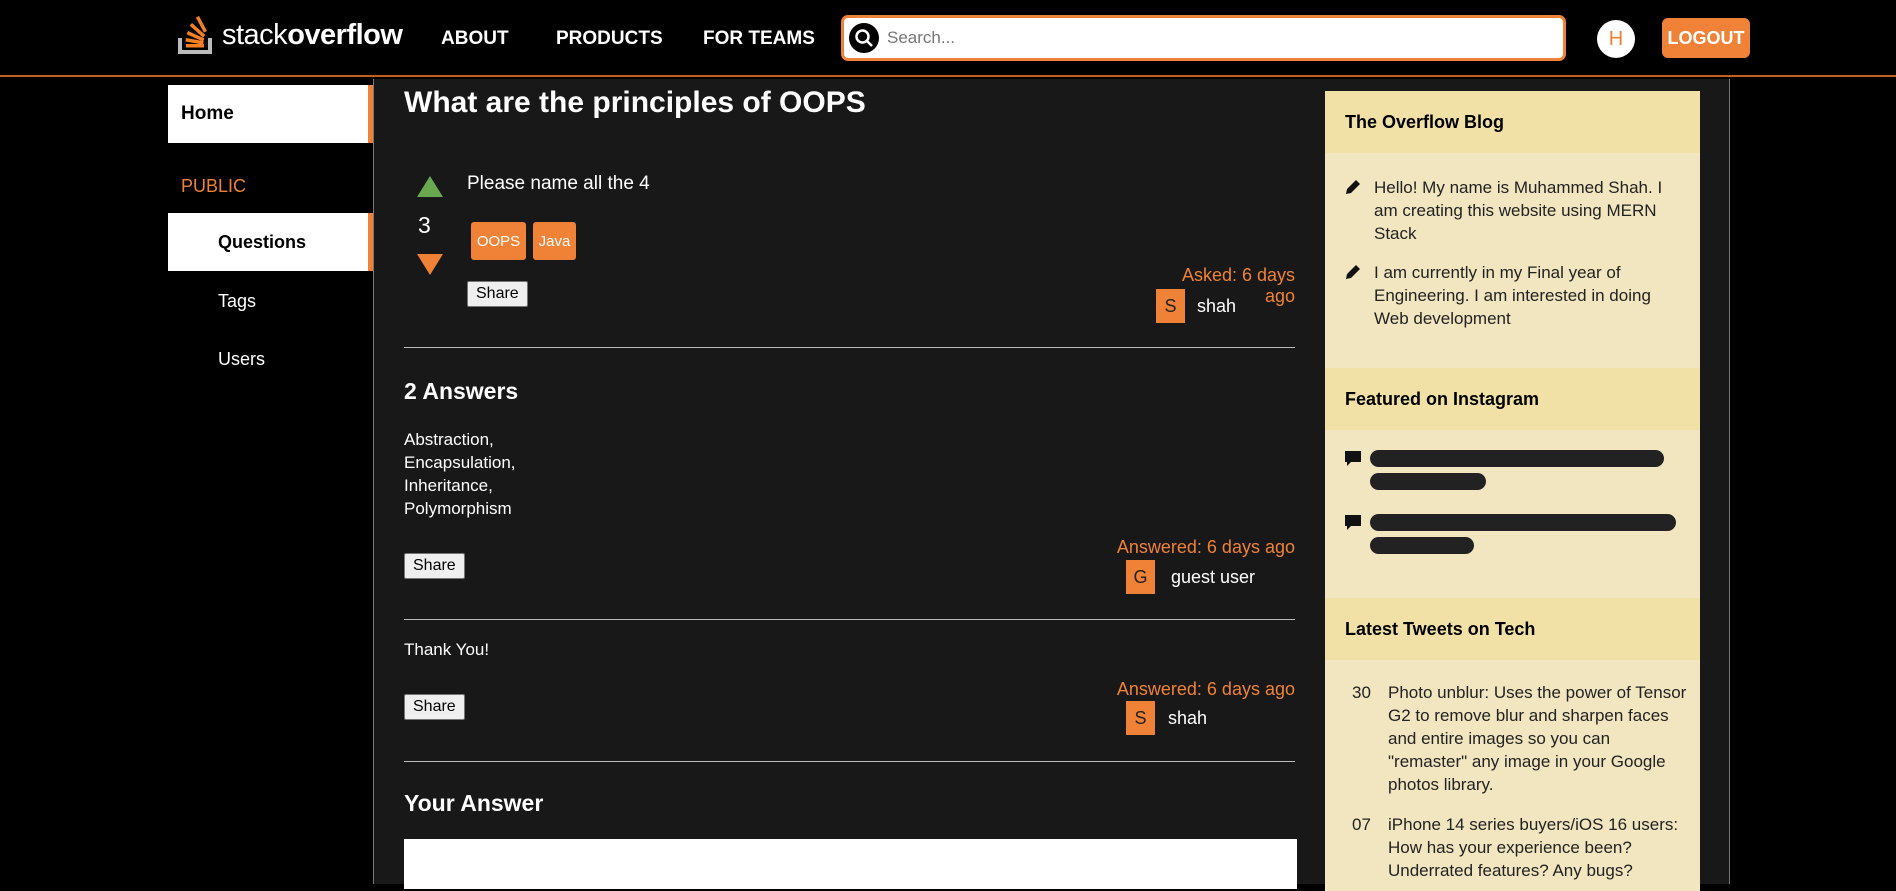 The width and height of the screenshot is (1896, 891). Describe the element at coordinates (270, 114) in the screenshot. I see `sidebar-item-home: Home` at that location.